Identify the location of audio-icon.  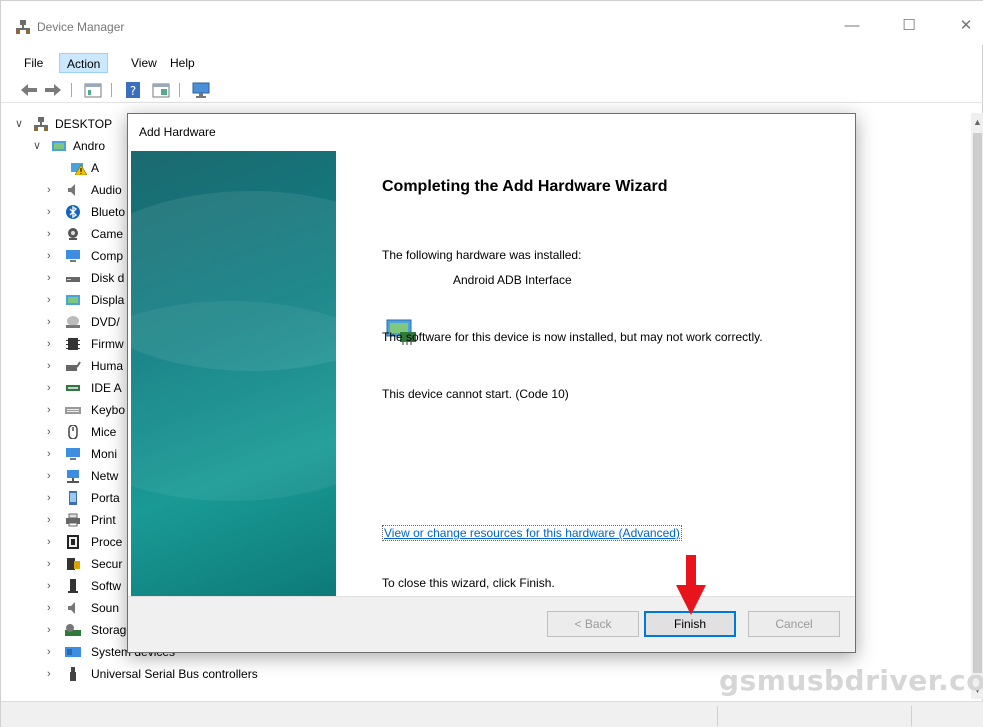
(71, 190).